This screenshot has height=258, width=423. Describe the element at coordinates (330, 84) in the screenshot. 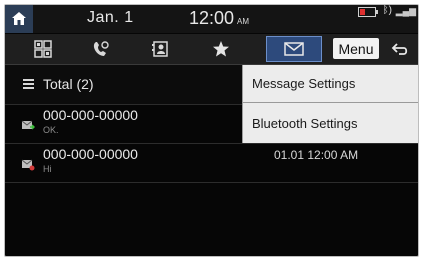

I see `menu-item-message-settings: Message Settings` at that location.